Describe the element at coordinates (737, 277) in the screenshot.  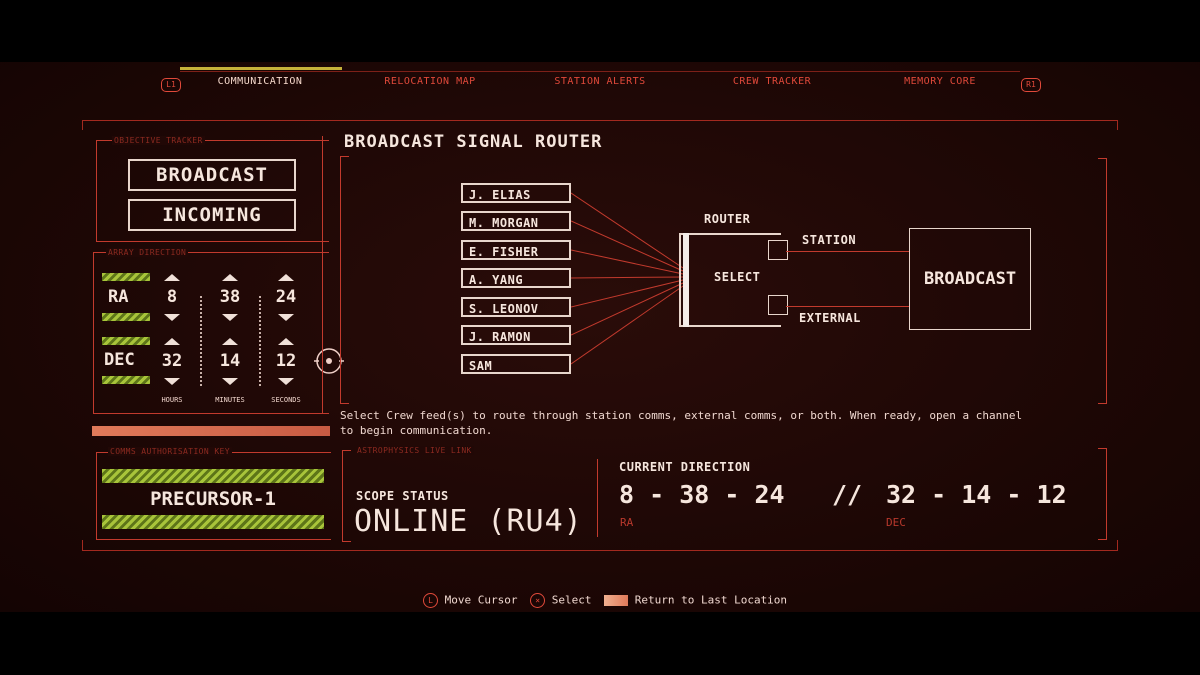
I see `router-select-label: SELECT` at that location.